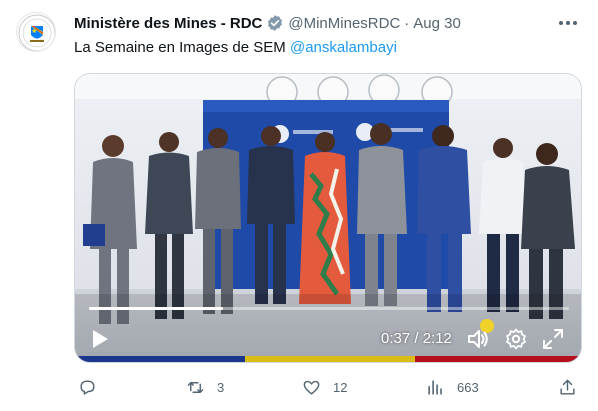  I want to click on fullscreen-button, so click(553, 341).